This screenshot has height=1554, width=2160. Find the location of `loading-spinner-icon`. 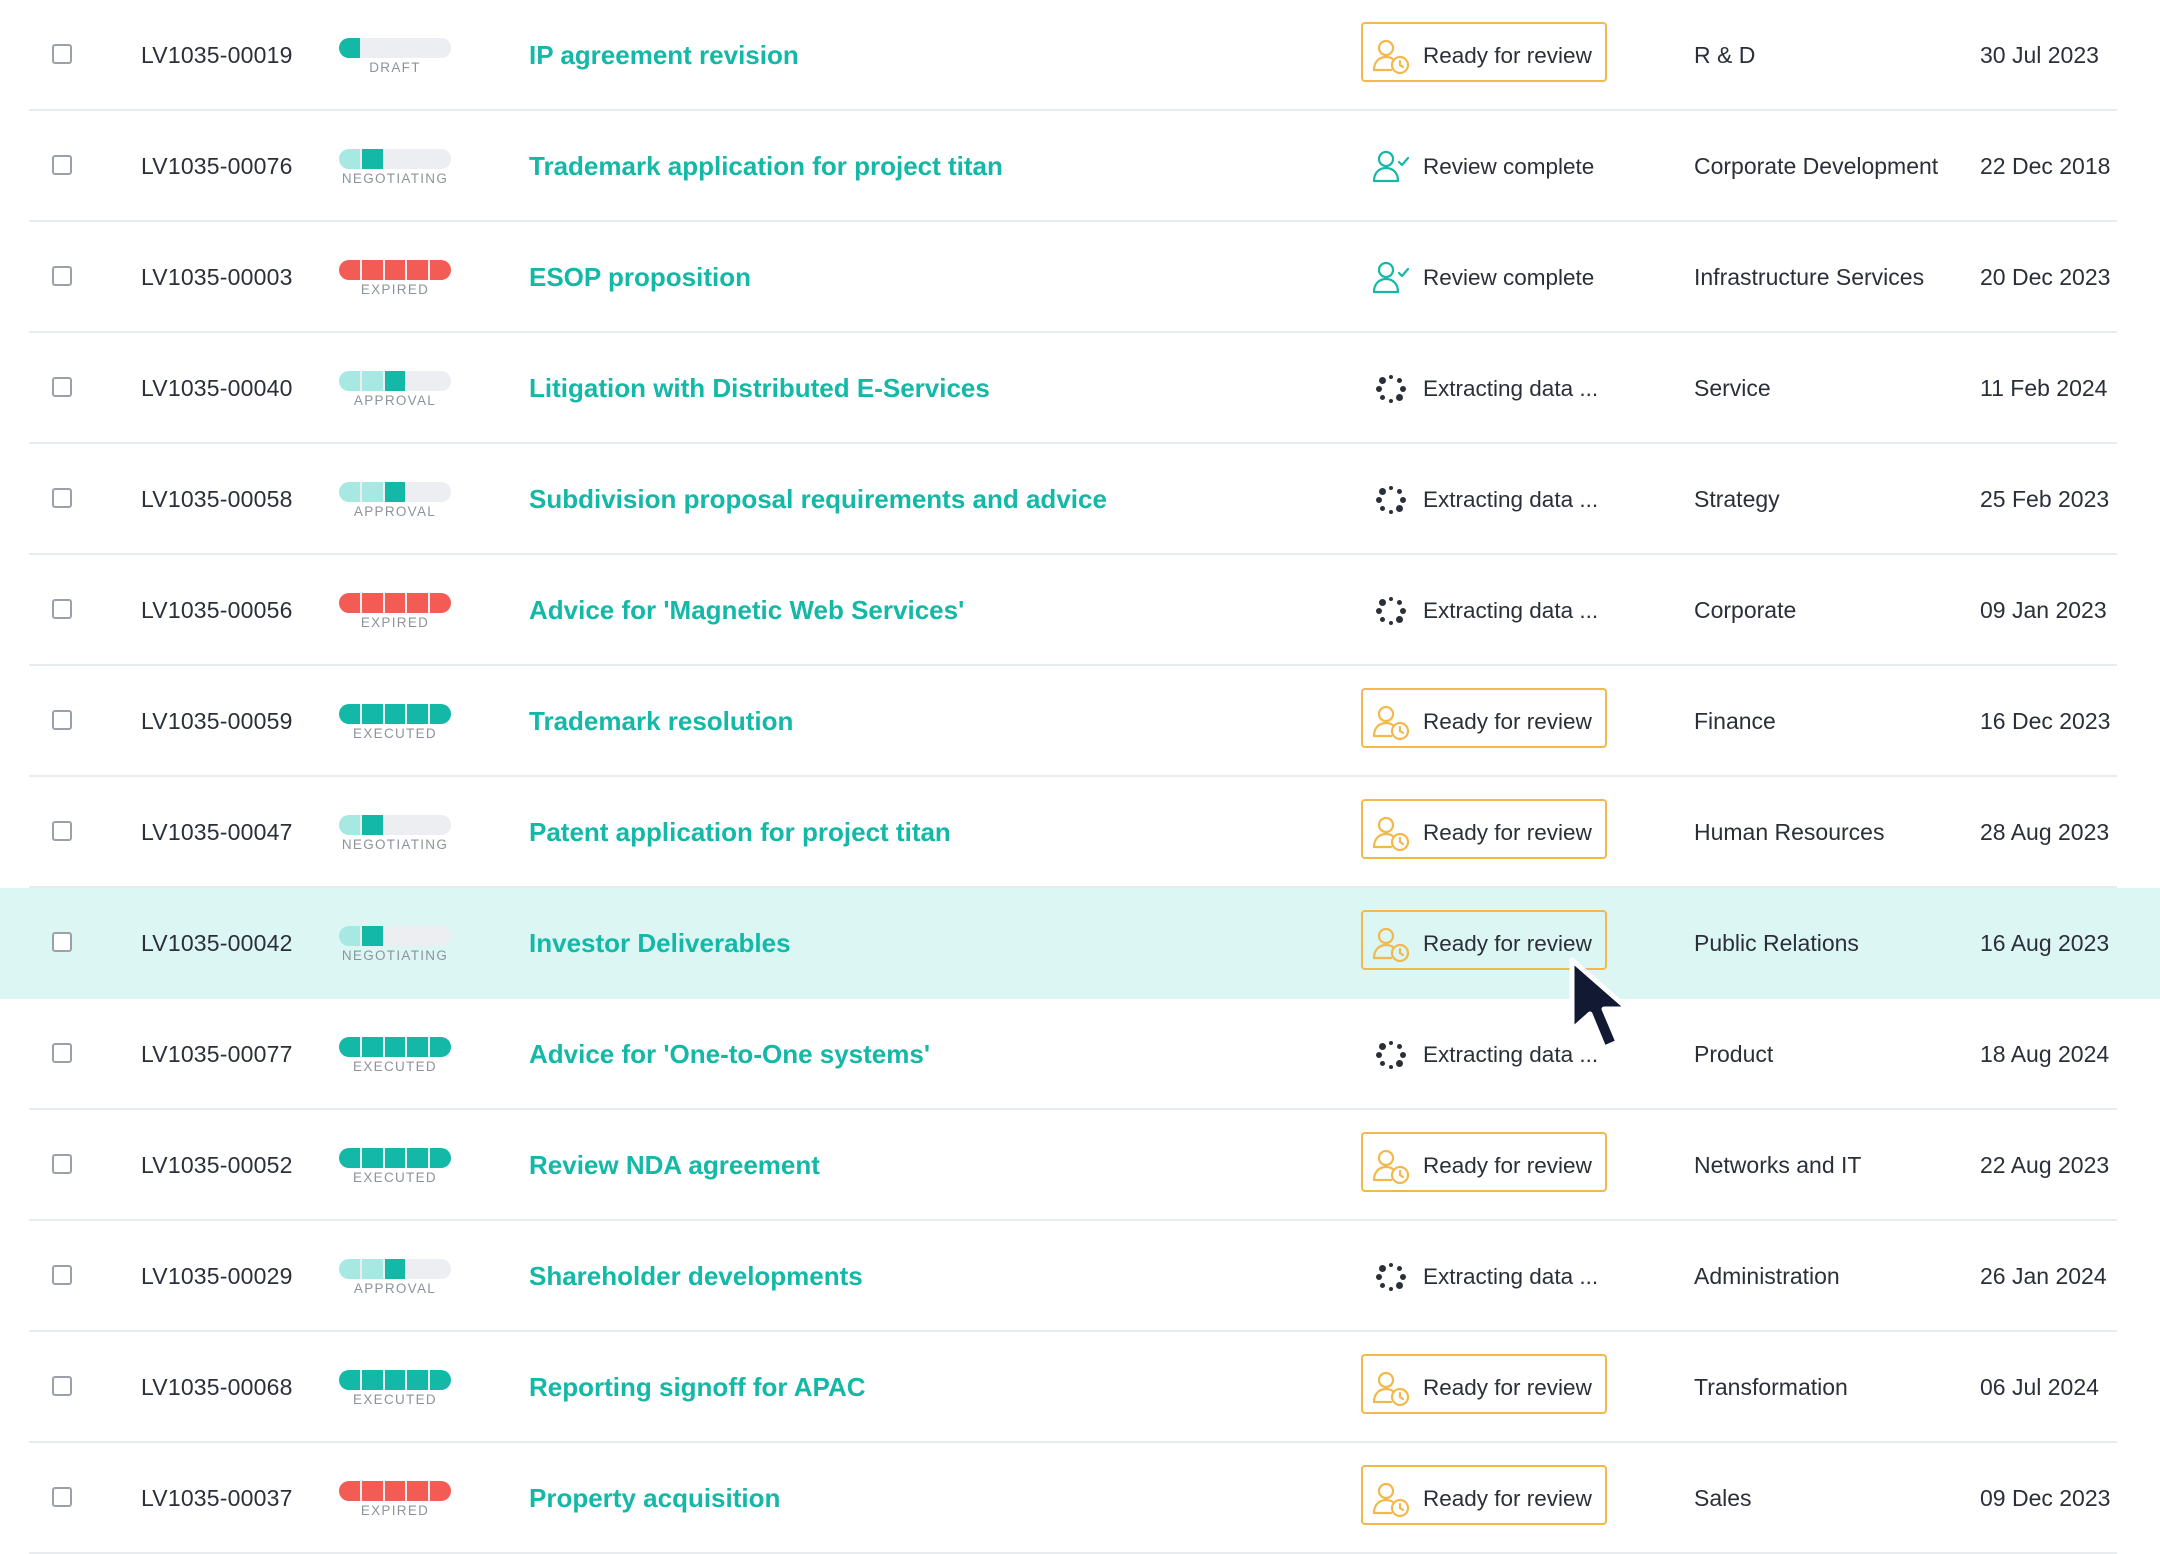

loading-spinner-icon is located at coordinates (1391, 500).